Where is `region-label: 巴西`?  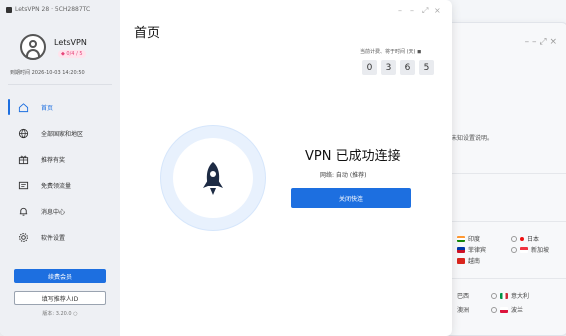 region-label: 巴西 is located at coordinates (463, 296).